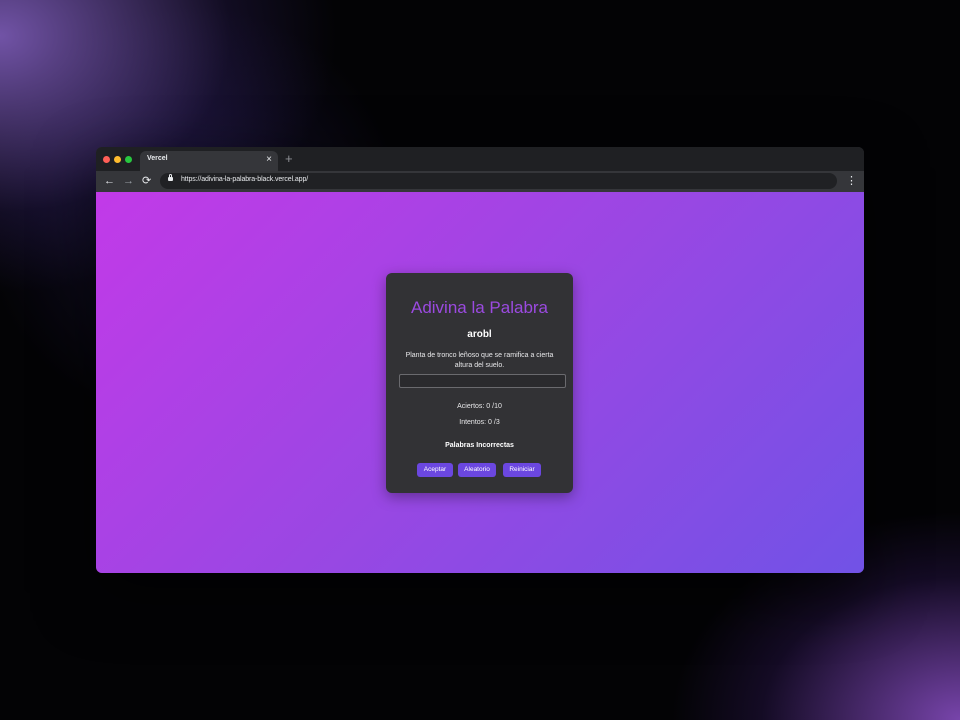 This screenshot has width=960, height=720. What do you see at coordinates (289, 159) in the screenshot?
I see `new-tab-icon: +` at bounding box center [289, 159].